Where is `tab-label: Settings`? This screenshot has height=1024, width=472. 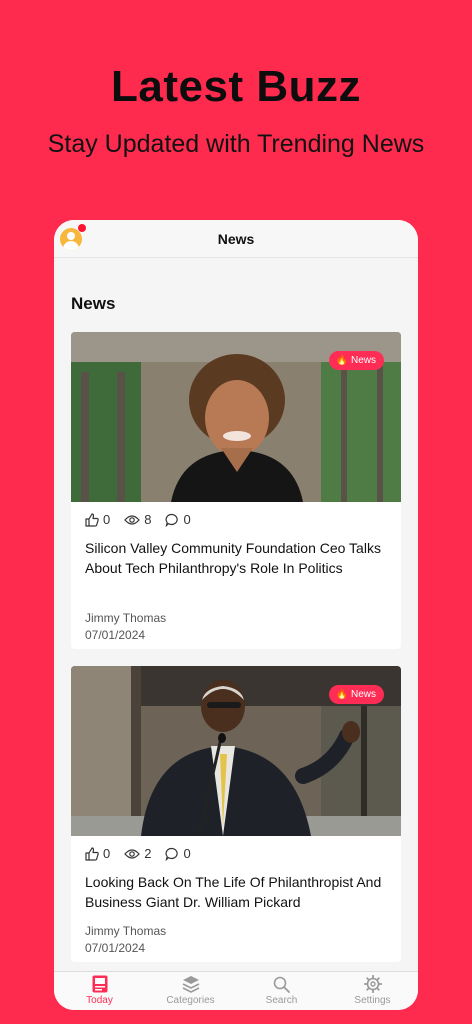 tab-label: Settings is located at coordinates (372, 1000).